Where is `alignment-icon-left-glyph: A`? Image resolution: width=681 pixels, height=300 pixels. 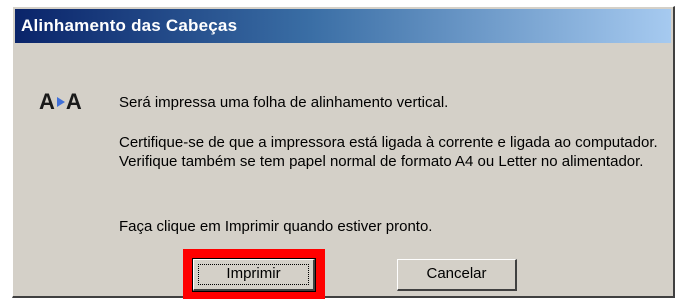
alignment-icon-left-glyph: A is located at coordinates (47, 101).